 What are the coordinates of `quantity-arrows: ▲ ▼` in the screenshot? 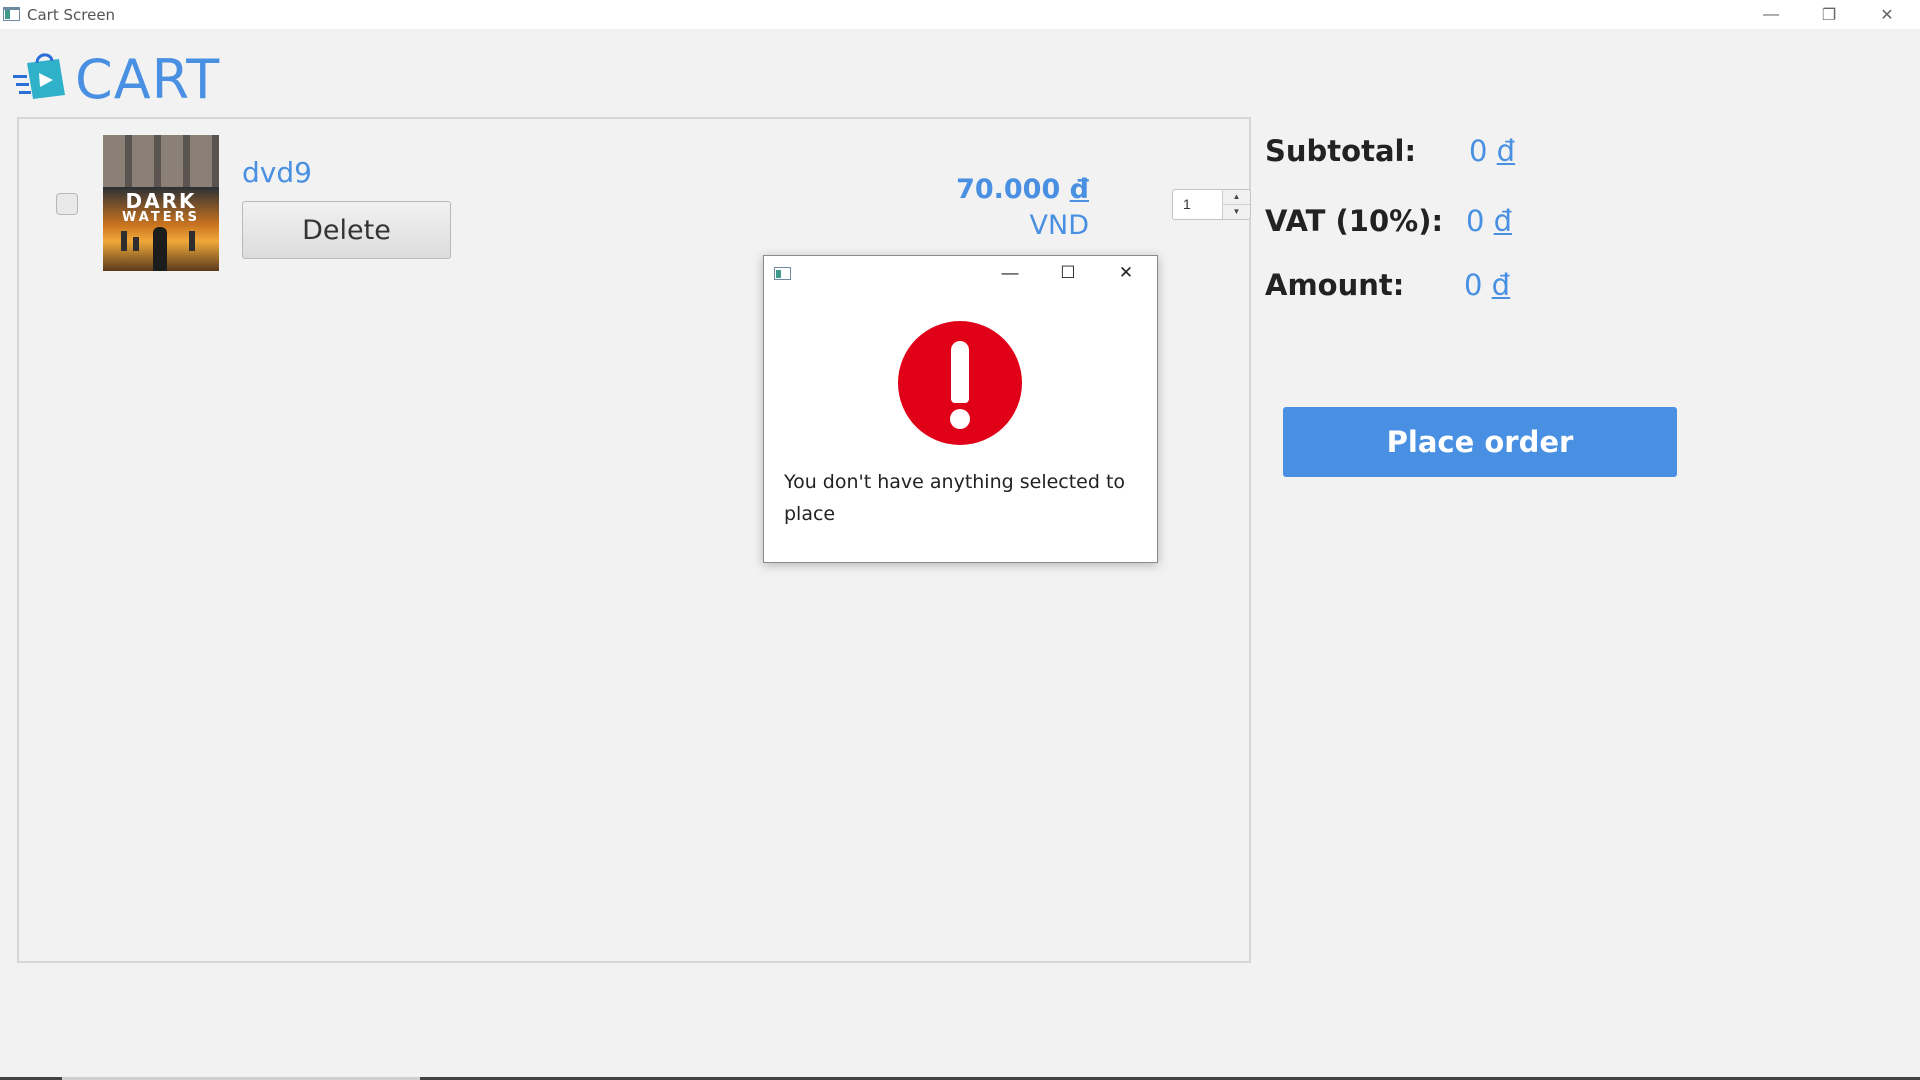 It's located at (1236, 204).